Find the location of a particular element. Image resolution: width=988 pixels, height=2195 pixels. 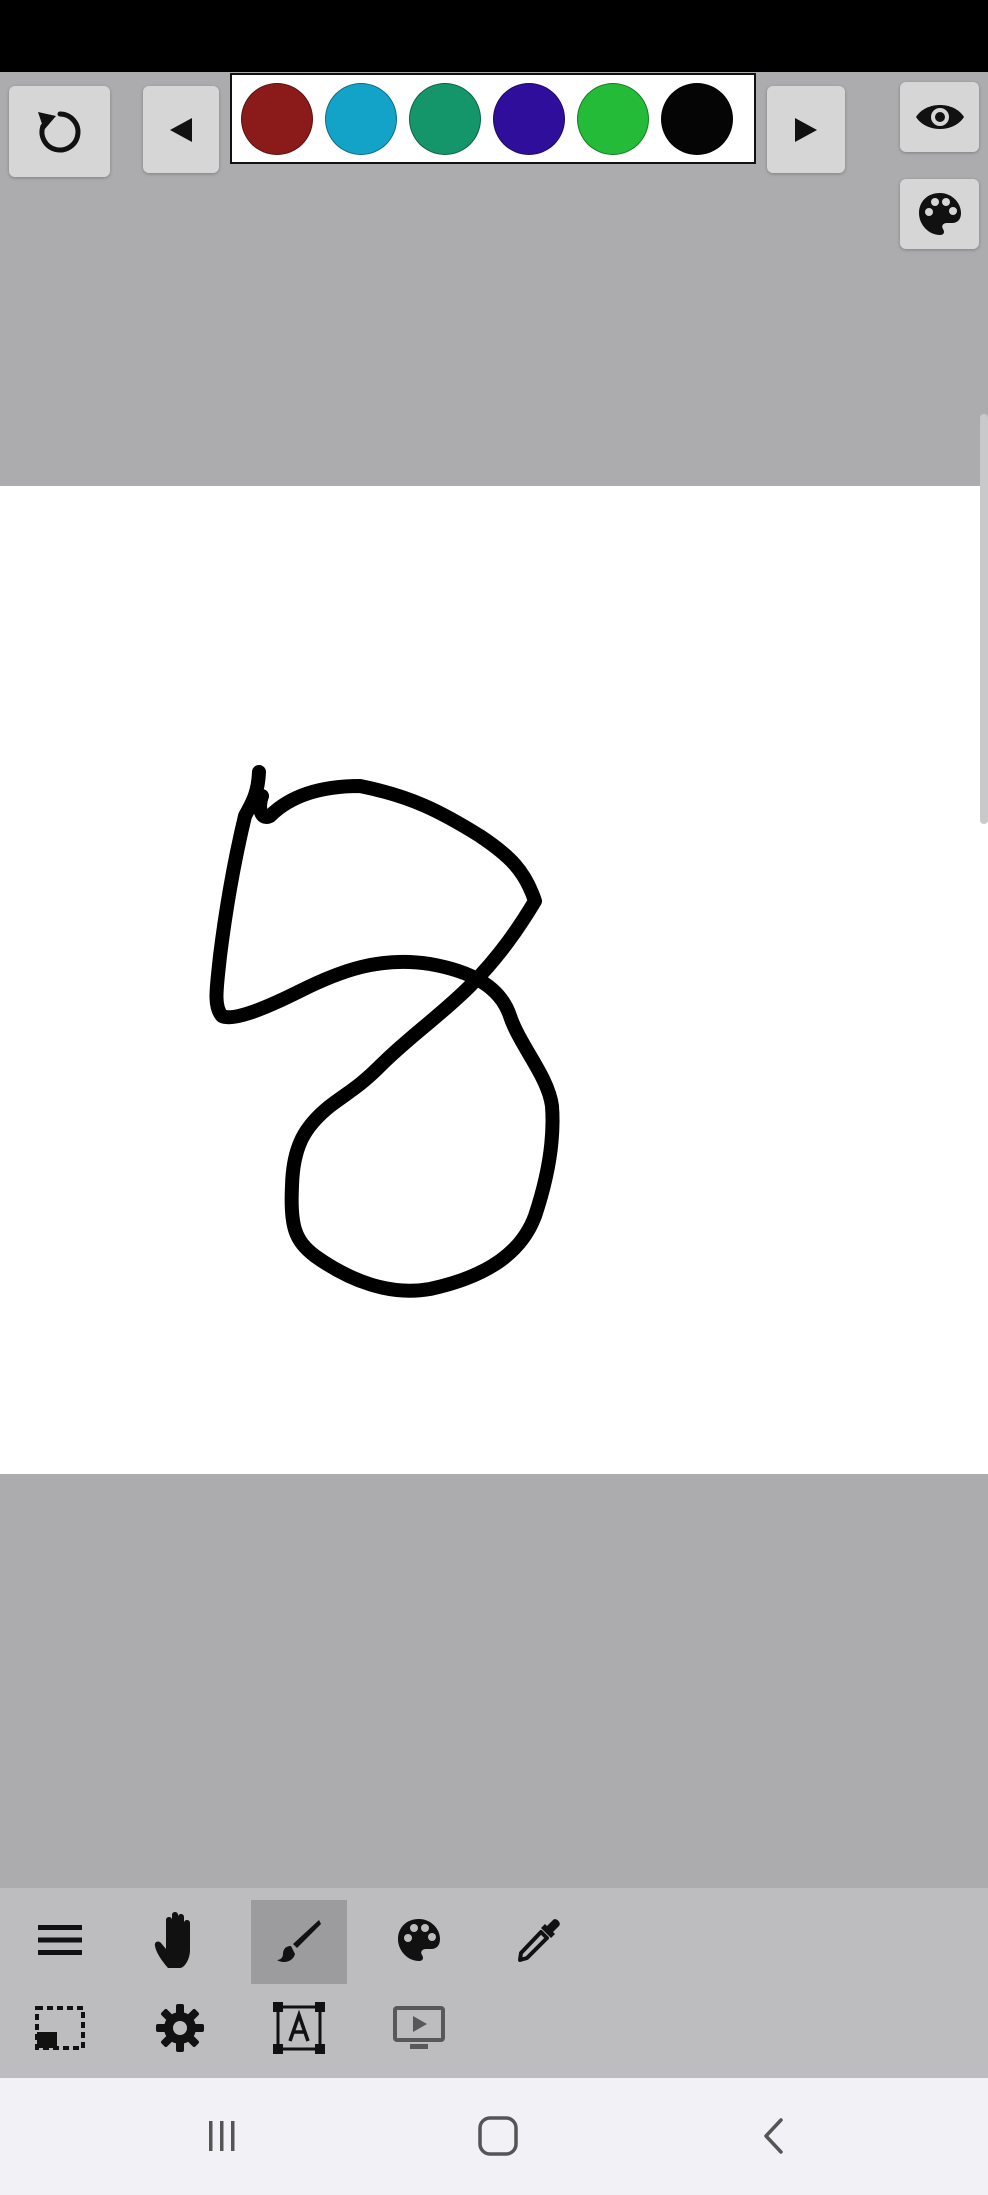

eyedropper-icon is located at coordinates (539, 1942).